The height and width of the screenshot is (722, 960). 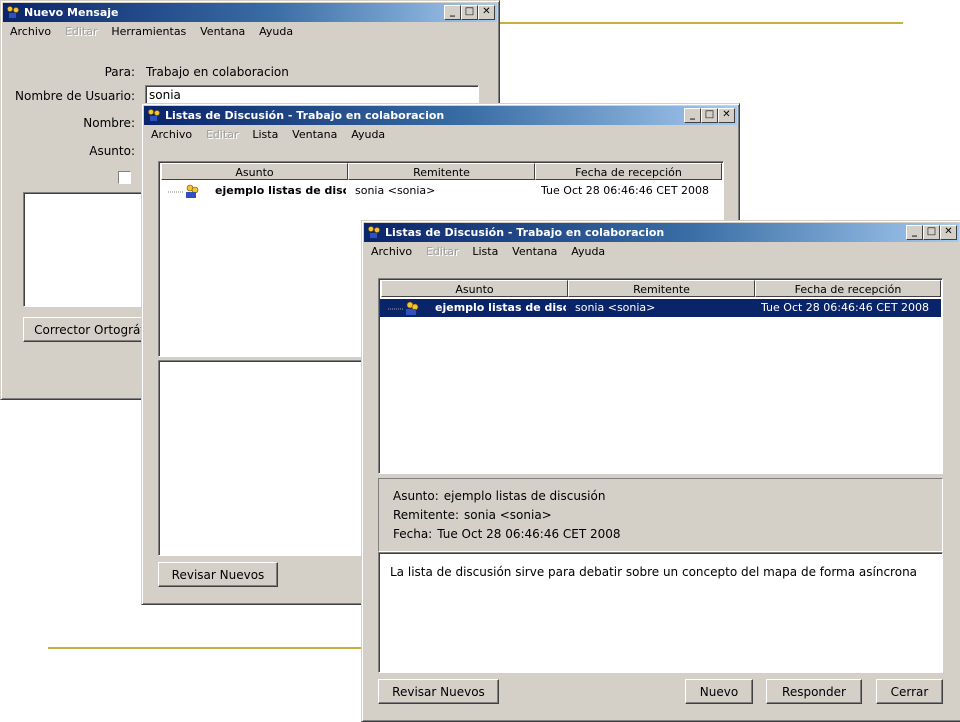 I want to click on cerrar-button: Cerrar, so click(x=909, y=691).